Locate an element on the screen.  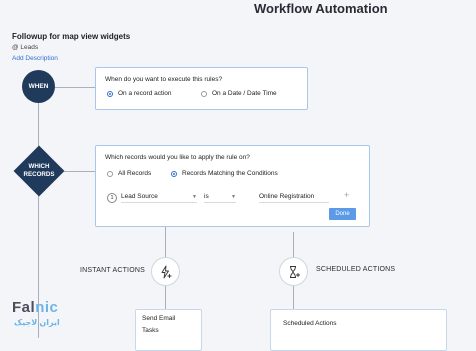
condition-value-input: Online Registration is located at coordinates (294, 198).